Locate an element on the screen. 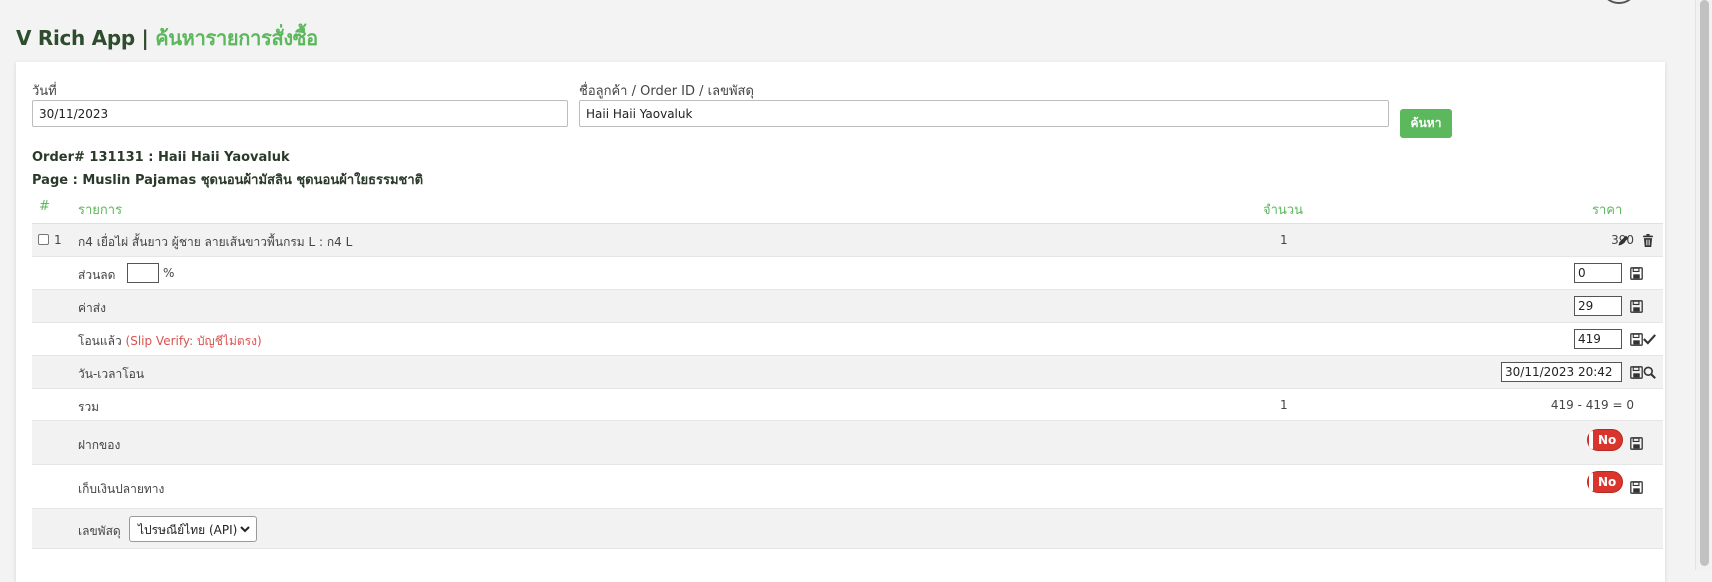  check-icon is located at coordinates (1649, 339).